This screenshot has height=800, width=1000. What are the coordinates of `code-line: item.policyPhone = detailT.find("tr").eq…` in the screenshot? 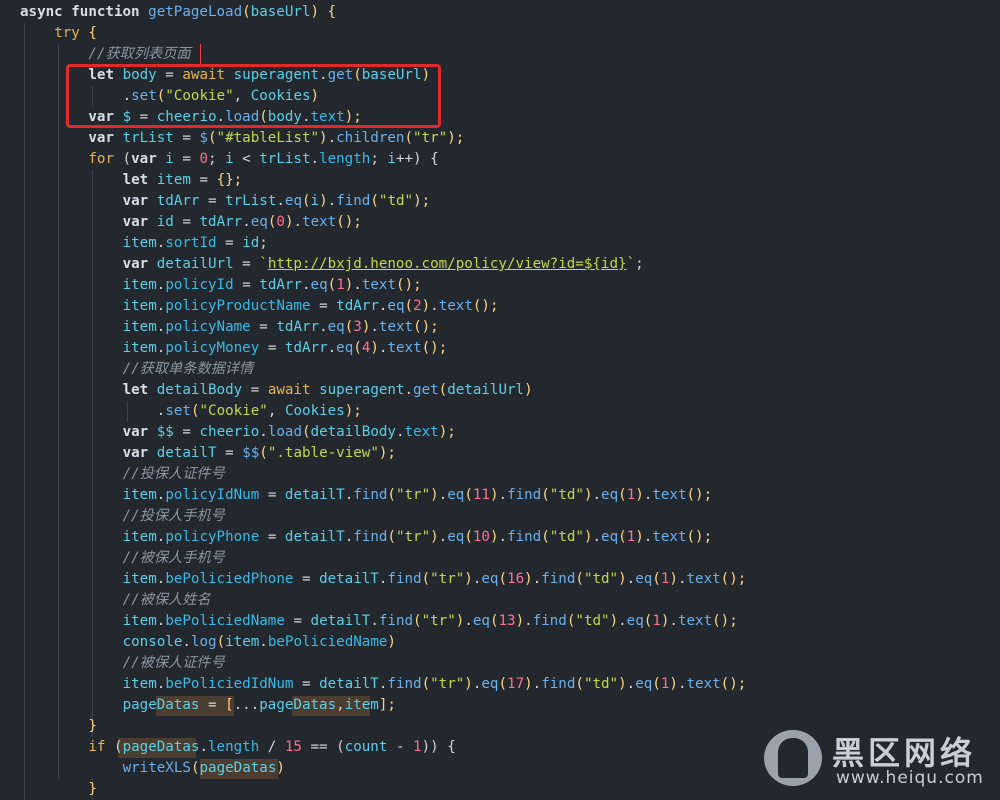 It's located at (418, 537).